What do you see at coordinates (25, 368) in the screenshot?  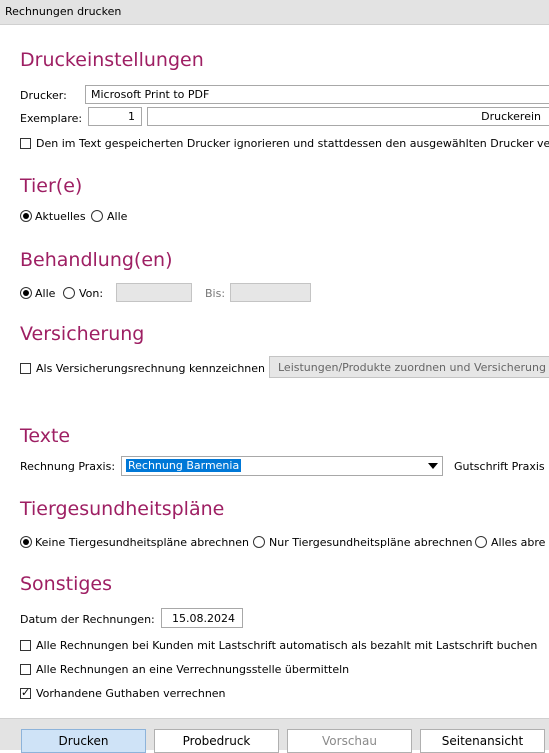 I see `versicherungsrechnung-checkbox` at bounding box center [25, 368].